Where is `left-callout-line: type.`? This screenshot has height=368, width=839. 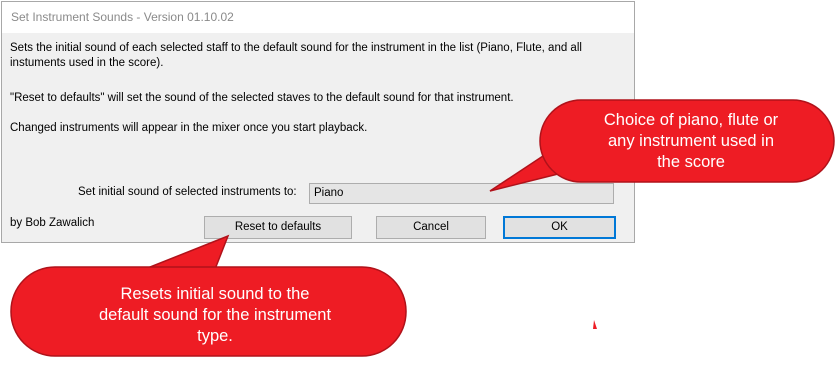 left-callout-line: type. is located at coordinates (215, 336).